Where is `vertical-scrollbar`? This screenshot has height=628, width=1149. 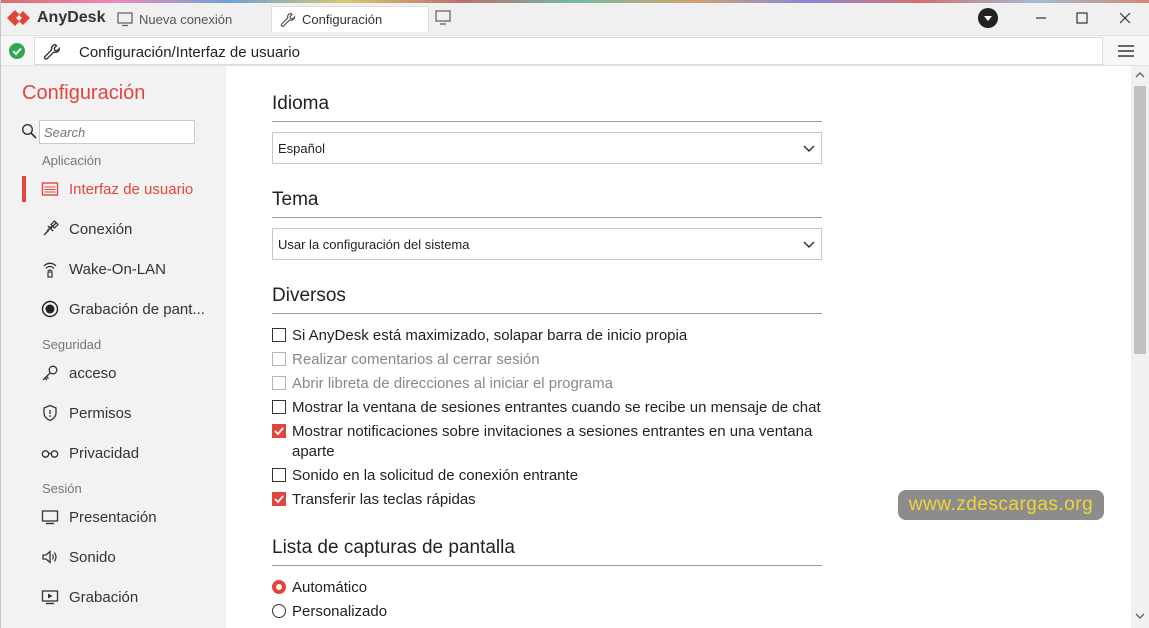 vertical-scrollbar is located at coordinates (1140, 347).